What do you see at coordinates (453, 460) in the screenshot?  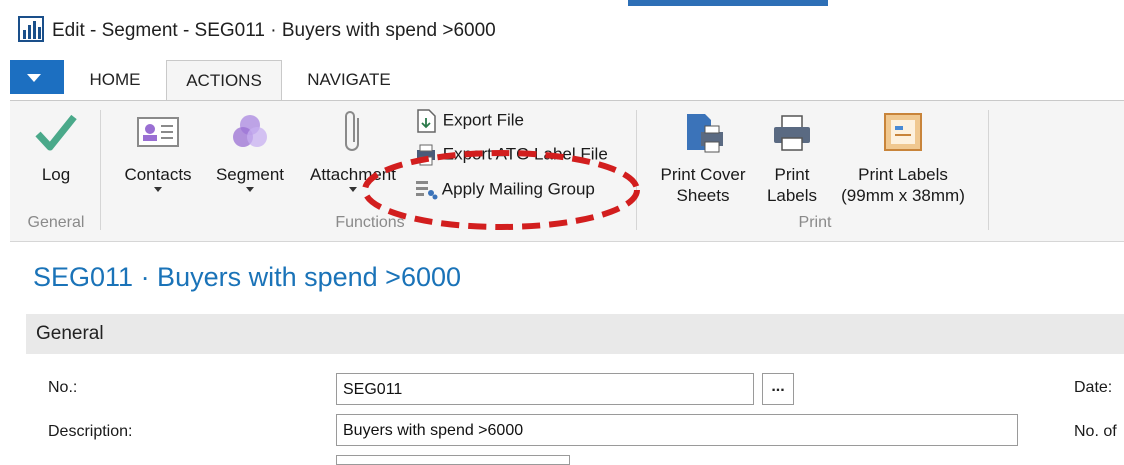 I see `next-field-input` at bounding box center [453, 460].